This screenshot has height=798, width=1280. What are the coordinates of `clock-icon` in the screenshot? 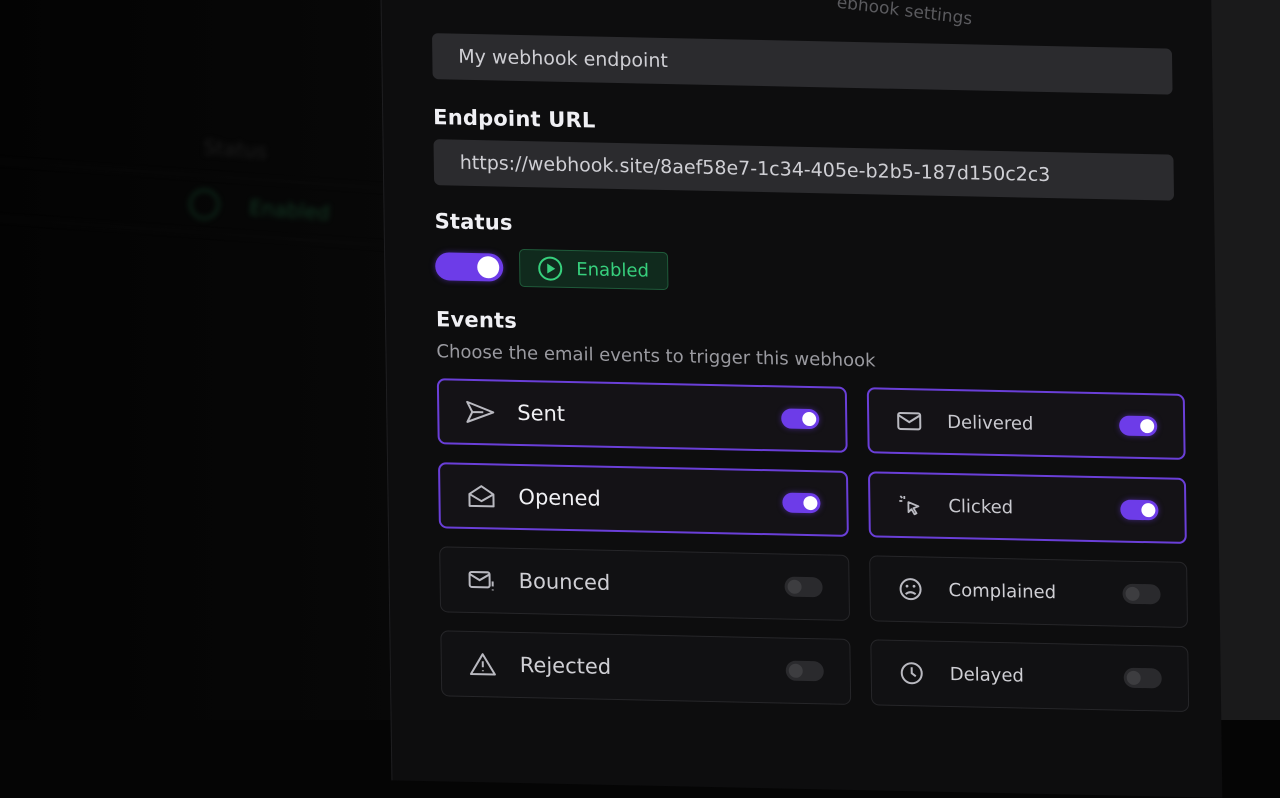 It's located at (913, 673).